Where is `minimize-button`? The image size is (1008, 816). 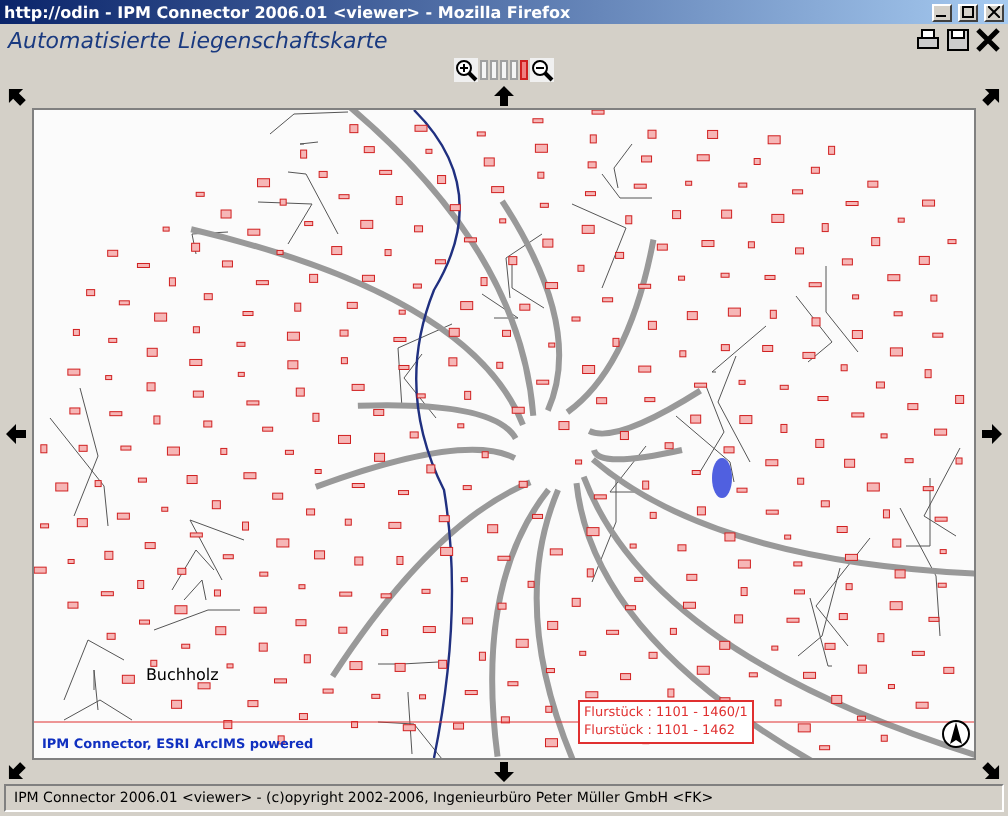
minimize-button is located at coordinates (942, 12).